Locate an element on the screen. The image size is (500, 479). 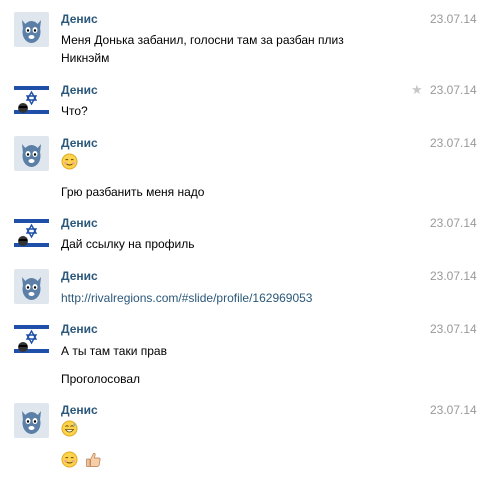
emoji-row is located at coordinates (83, 459).